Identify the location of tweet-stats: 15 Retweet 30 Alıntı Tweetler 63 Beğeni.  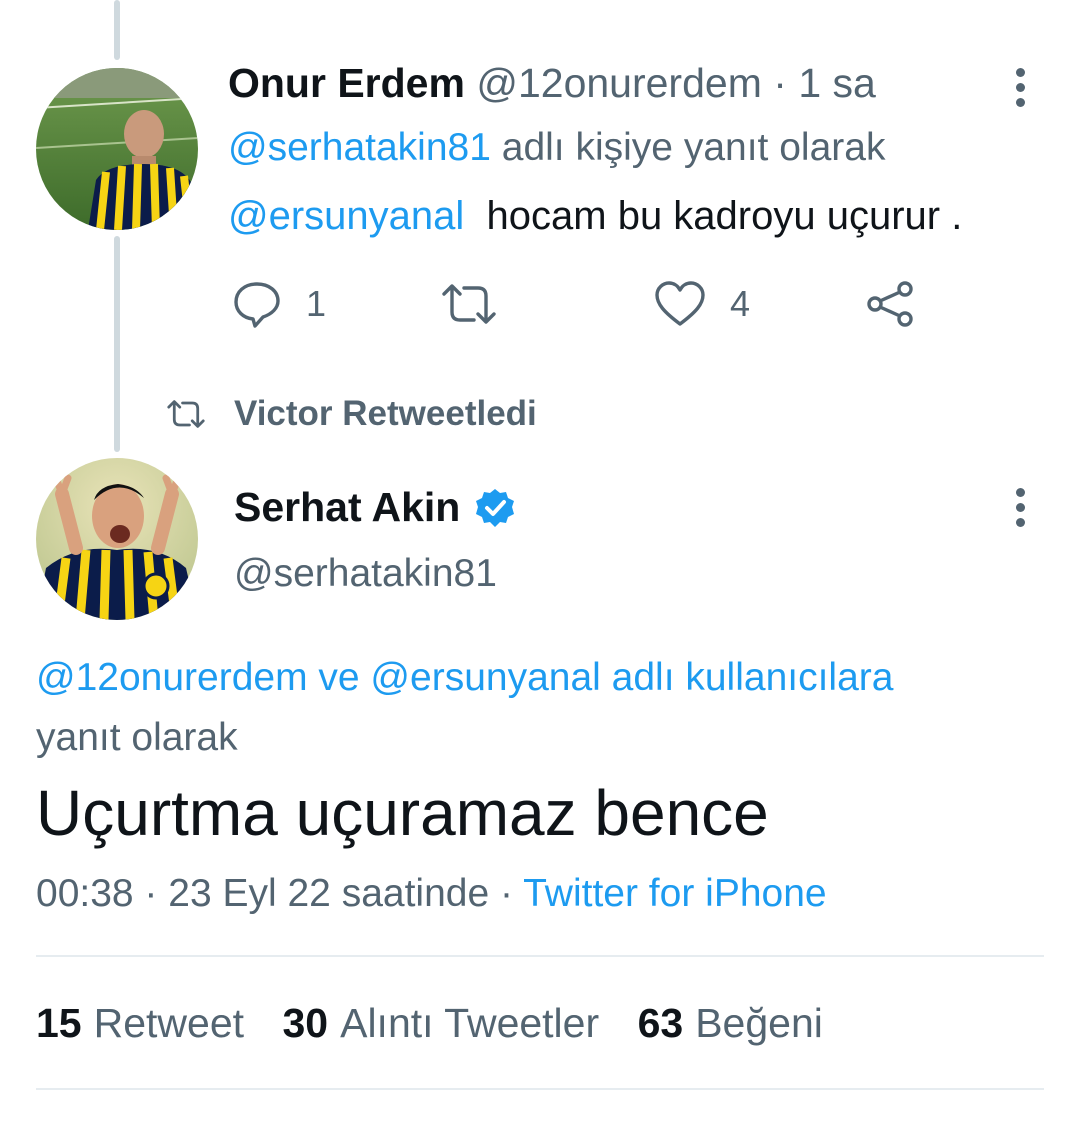
(446, 1023).